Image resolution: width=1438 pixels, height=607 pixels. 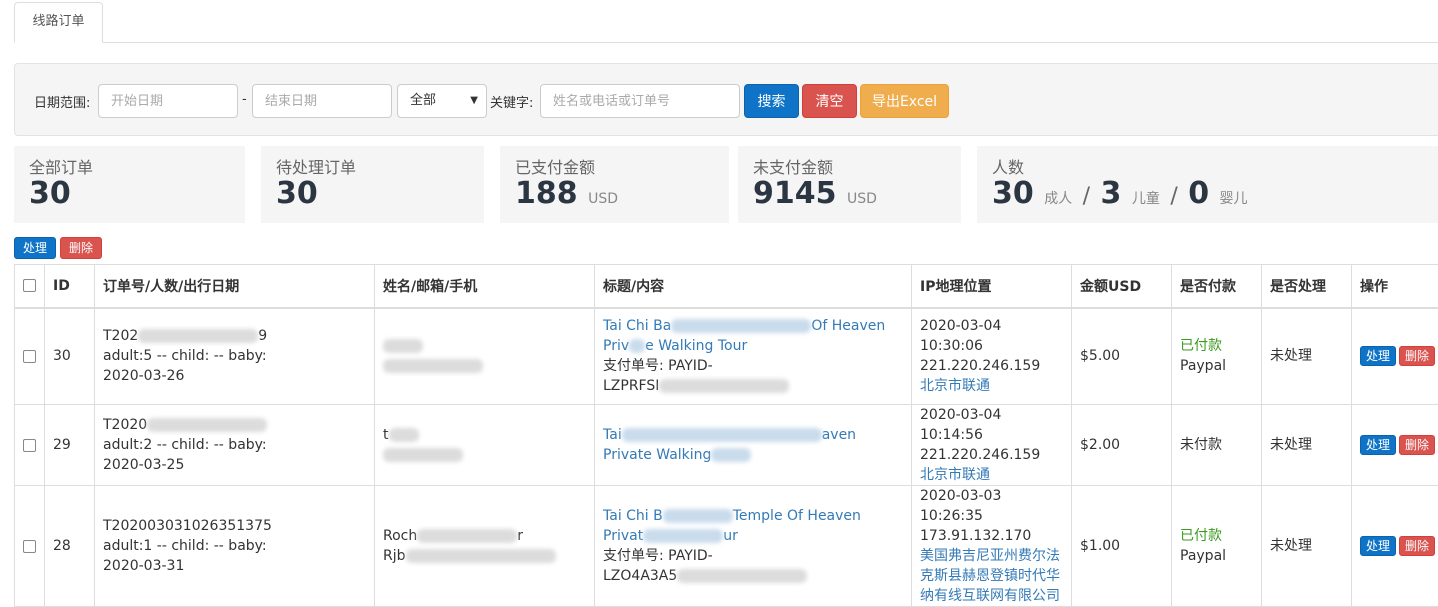 What do you see at coordinates (1122, 356) in the screenshot?
I see `amount: $5.00` at bounding box center [1122, 356].